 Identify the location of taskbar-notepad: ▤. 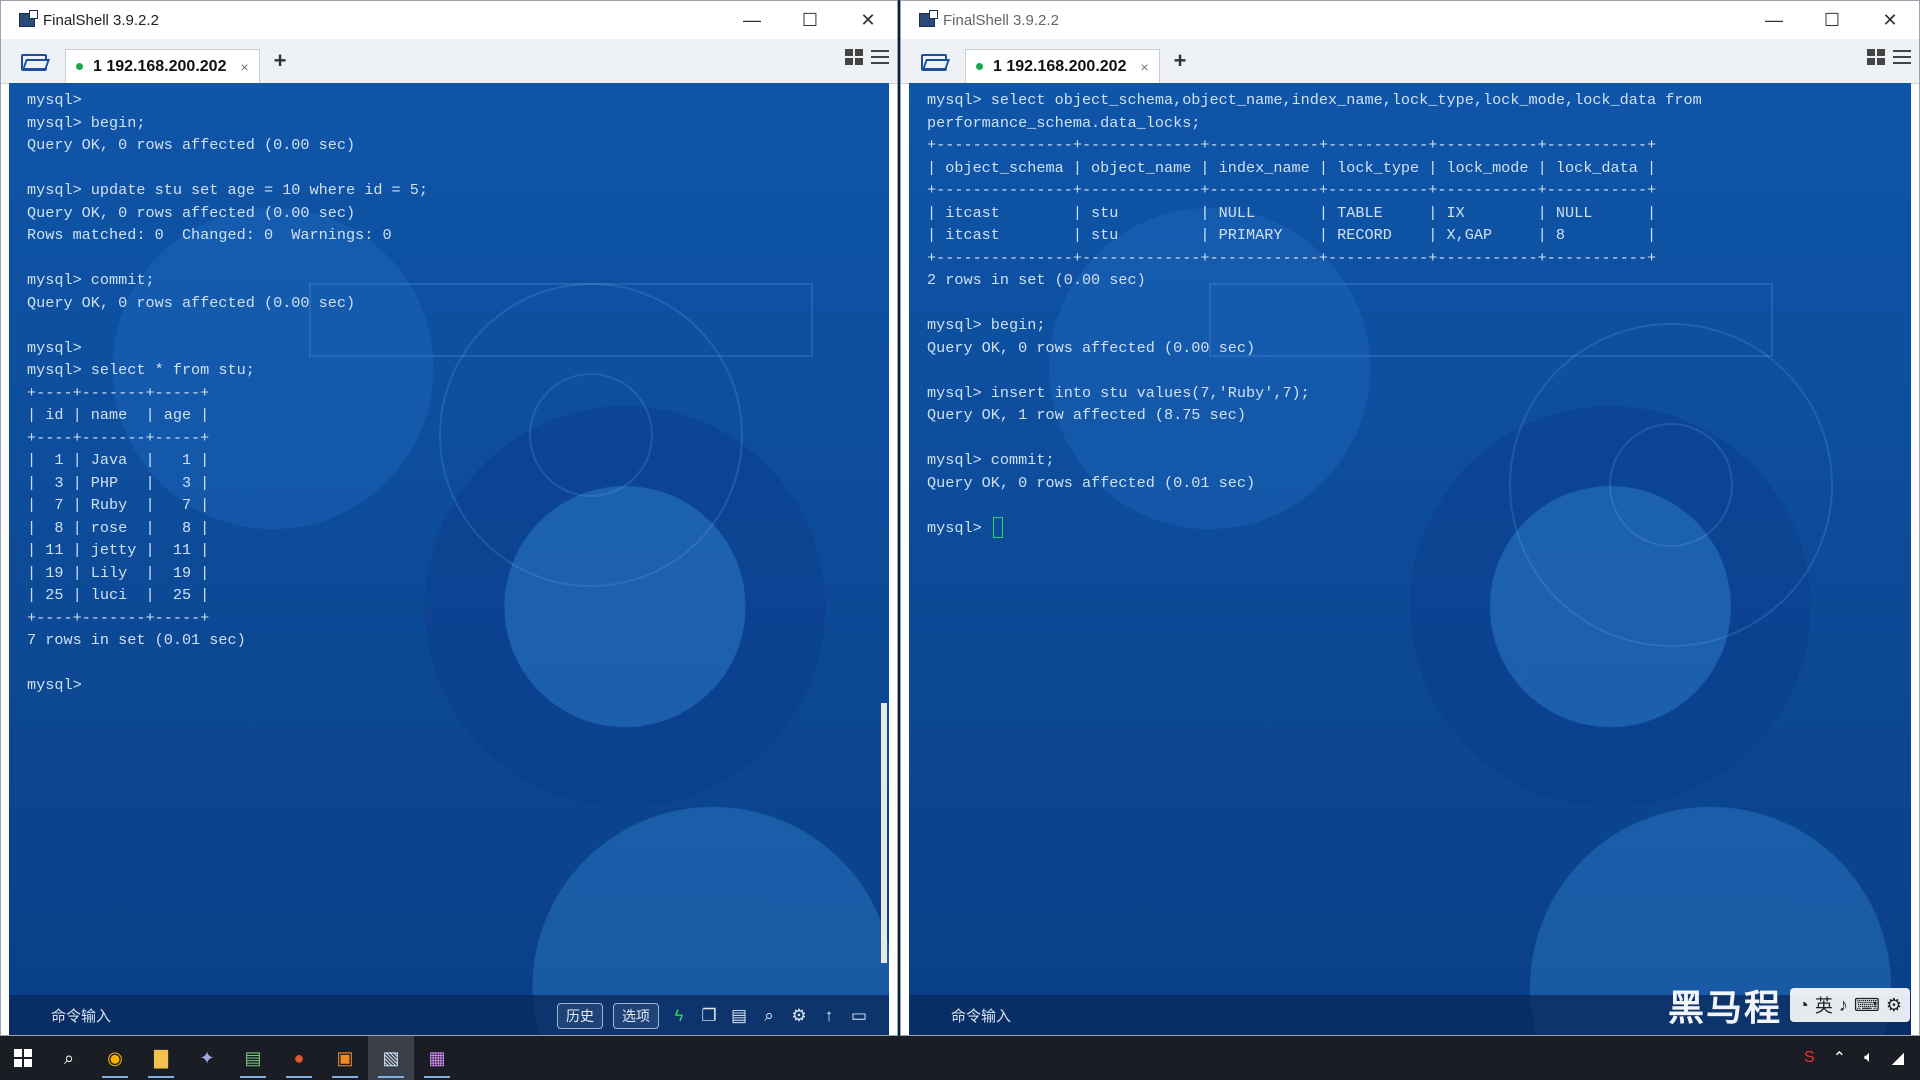
(253, 1058).